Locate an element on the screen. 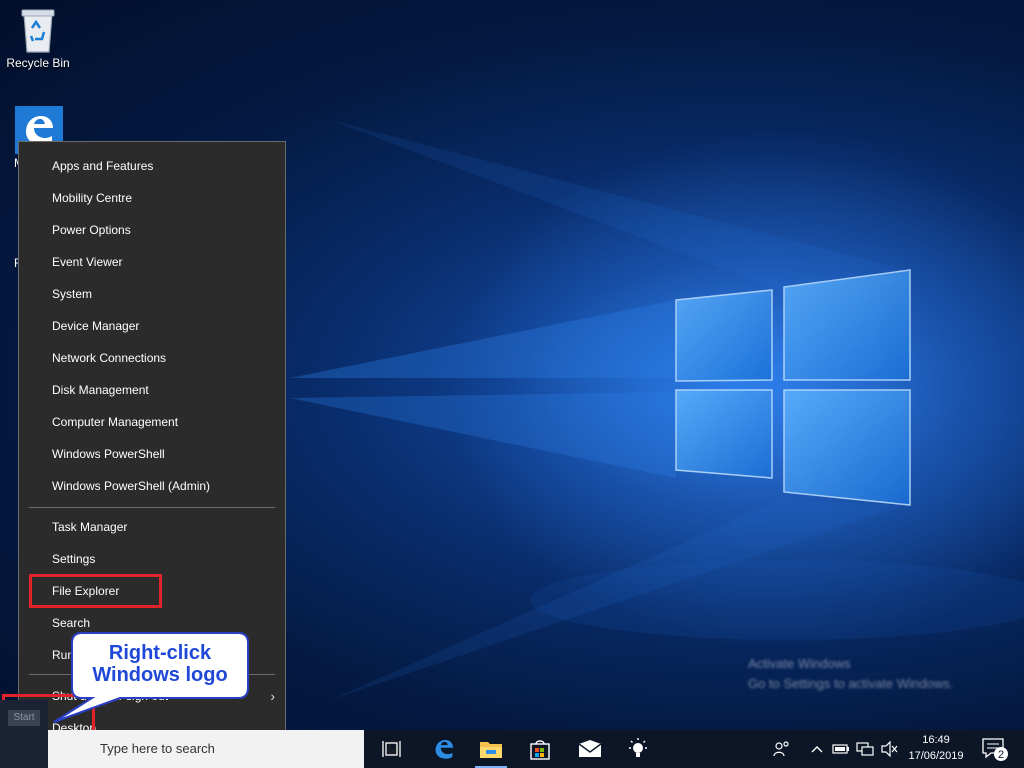 This screenshot has width=1024, height=768. start-tooltip: Start is located at coordinates (24, 718).